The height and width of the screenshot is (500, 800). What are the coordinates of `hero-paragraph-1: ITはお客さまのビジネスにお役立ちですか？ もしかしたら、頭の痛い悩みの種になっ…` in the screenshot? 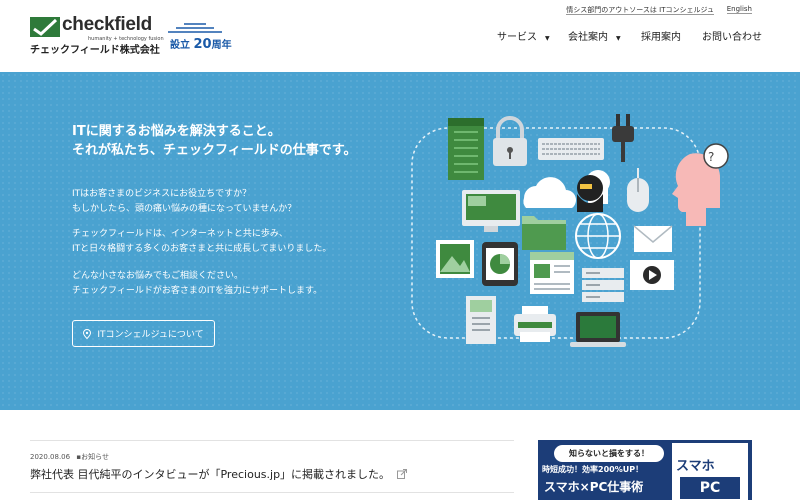 It's located at (184, 201).